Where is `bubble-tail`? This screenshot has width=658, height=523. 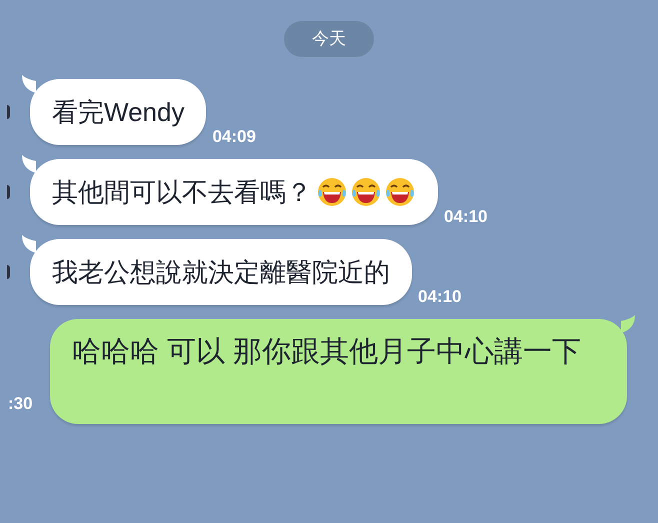 bubble-tail is located at coordinates (629, 324).